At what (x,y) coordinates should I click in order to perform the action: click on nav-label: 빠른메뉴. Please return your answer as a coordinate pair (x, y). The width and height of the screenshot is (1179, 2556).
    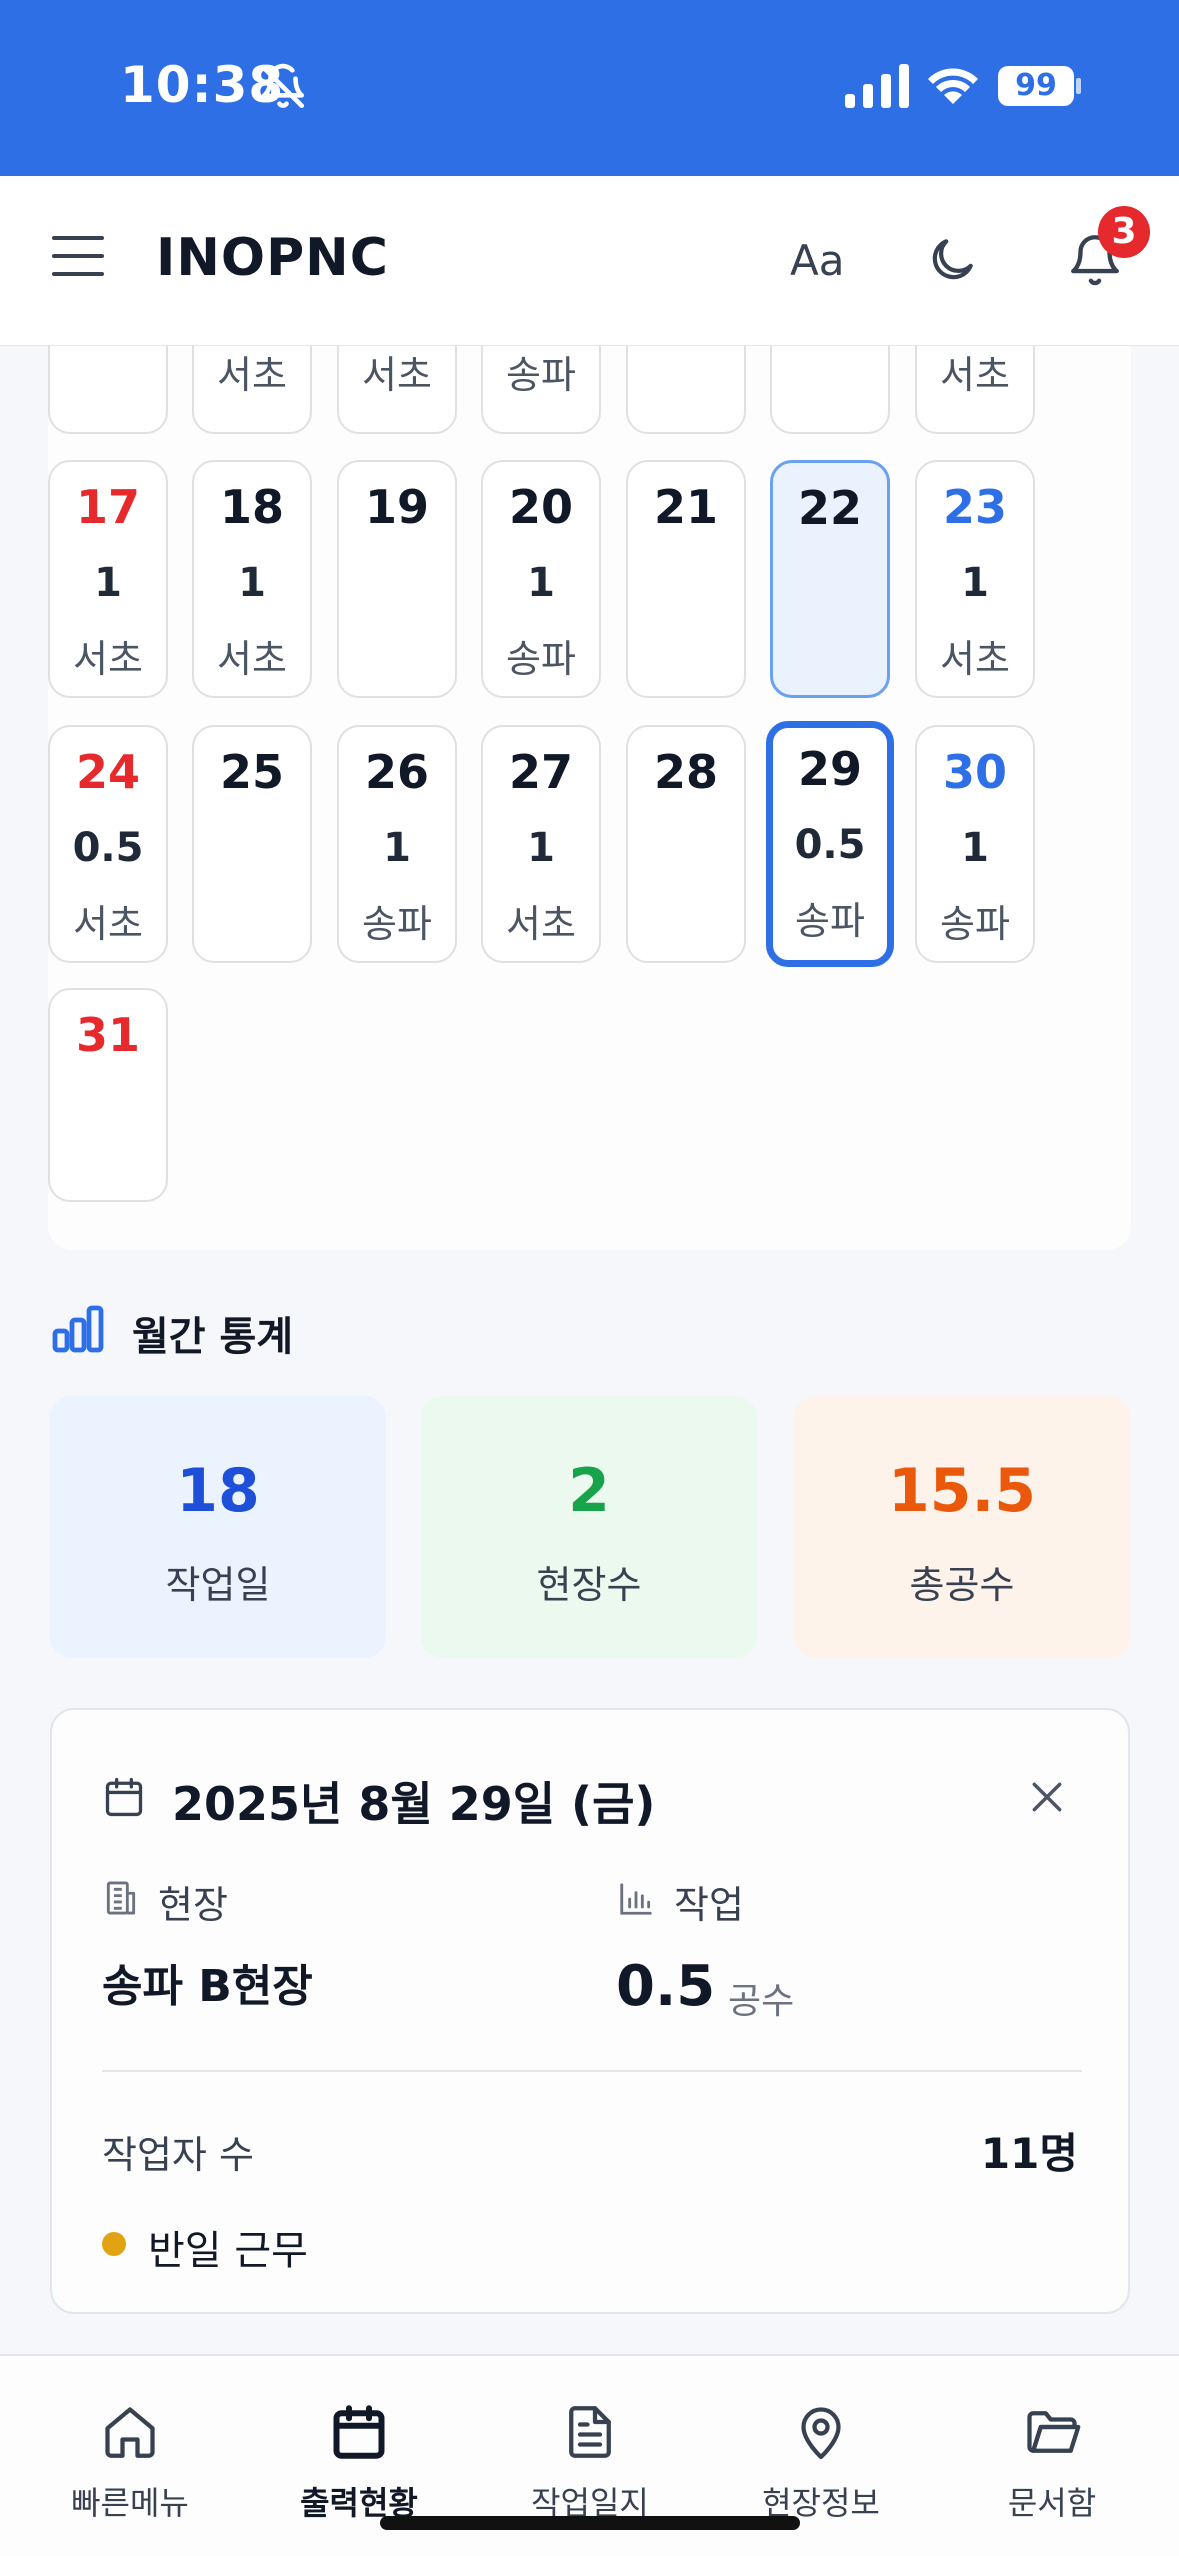
    Looking at the image, I should click on (130, 2503).